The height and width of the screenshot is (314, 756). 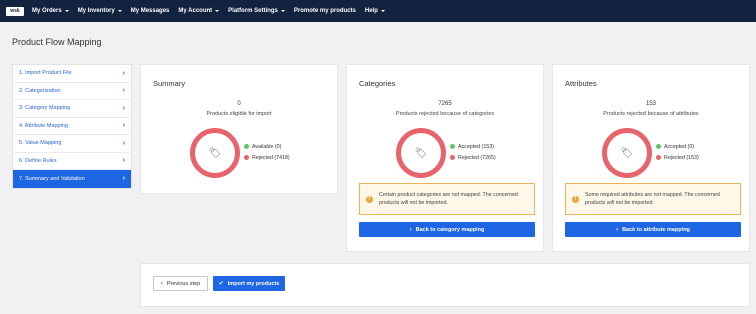 What do you see at coordinates (45, 108) in the screenshot?
I see `step-label: 3. Category Mapping` at bounding box center [45, 108].